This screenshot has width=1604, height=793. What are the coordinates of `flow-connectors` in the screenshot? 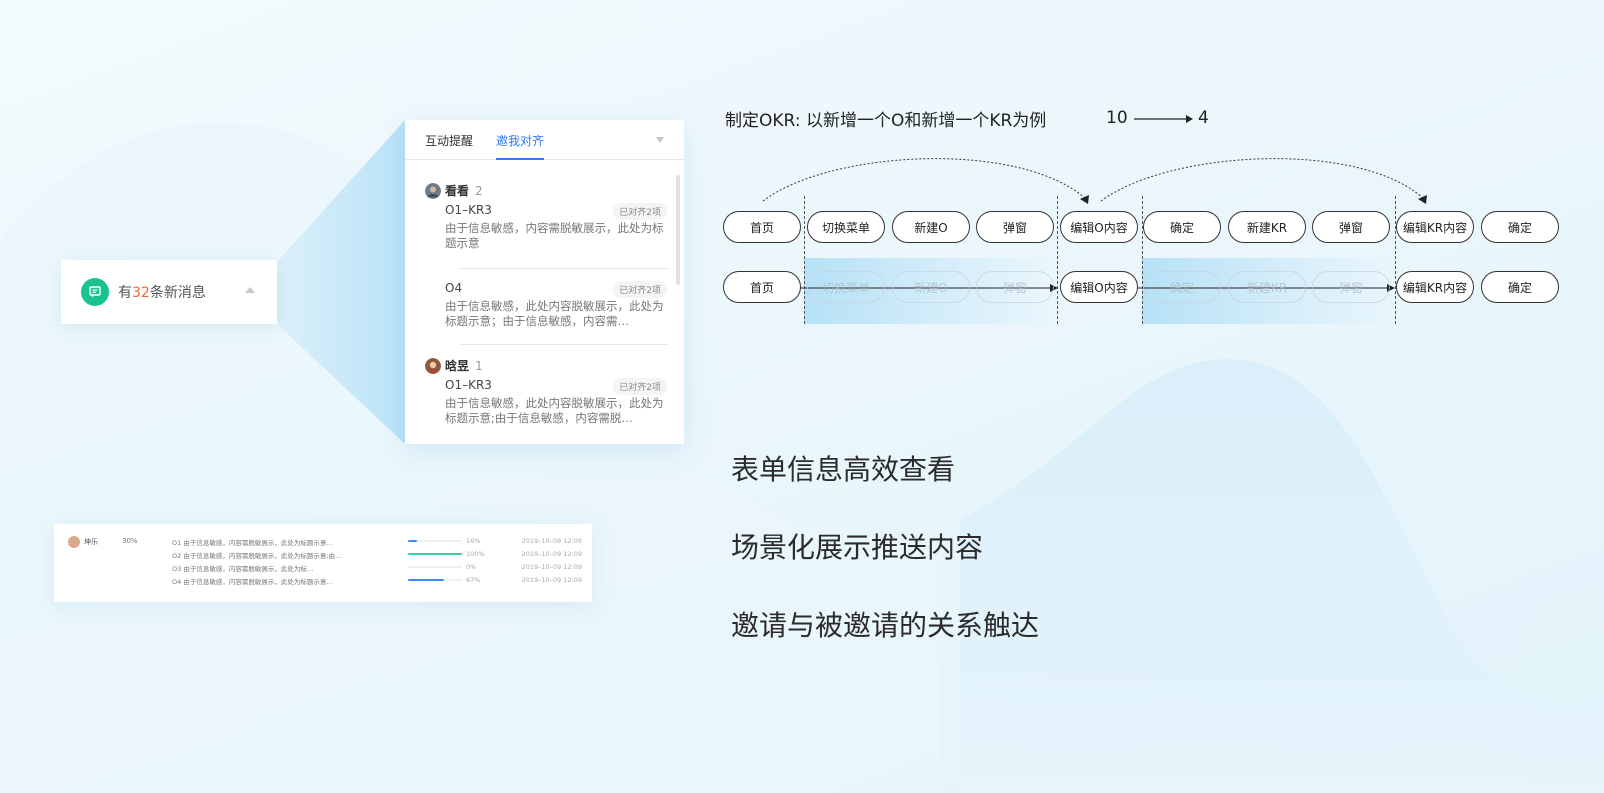 It's located at (1094, 225).